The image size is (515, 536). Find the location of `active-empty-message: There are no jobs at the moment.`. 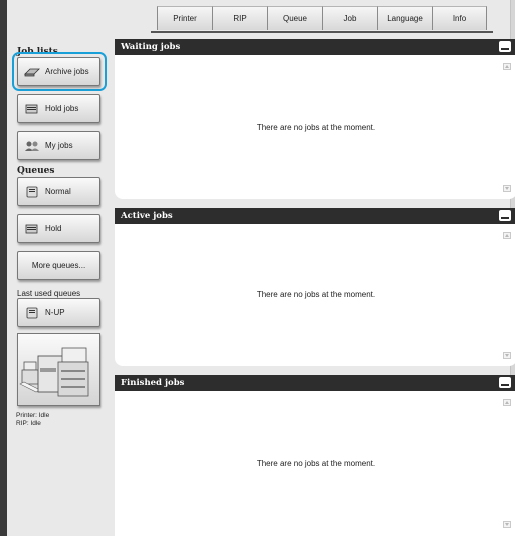

active-empty-message: There are no jobs at the moment. is located at coordinates (316, 294).